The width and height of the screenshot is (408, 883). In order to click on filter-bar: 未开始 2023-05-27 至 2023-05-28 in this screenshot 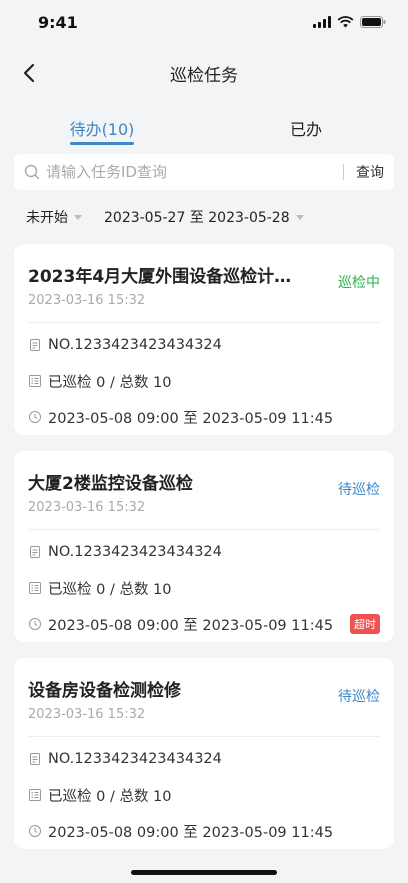, I will do `click(204, 217)`.